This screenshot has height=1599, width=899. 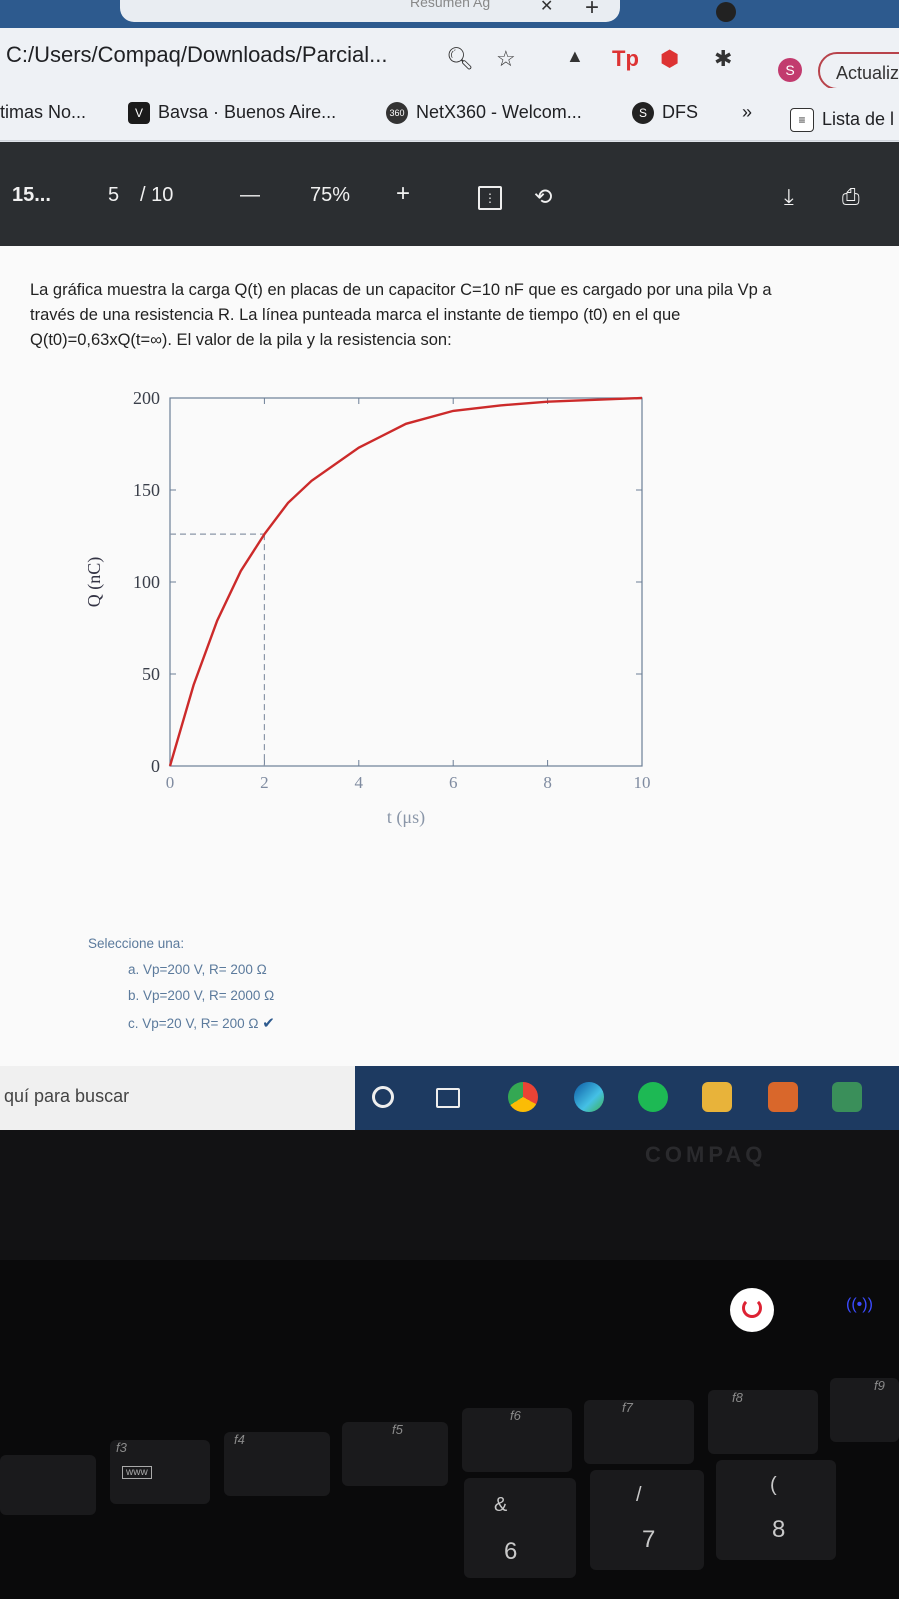 What do you see at coordinates (177, 1098) in the screenshot?
I see `taskbar-search-input: quí para buscar` at bounding box center [177, 1098].